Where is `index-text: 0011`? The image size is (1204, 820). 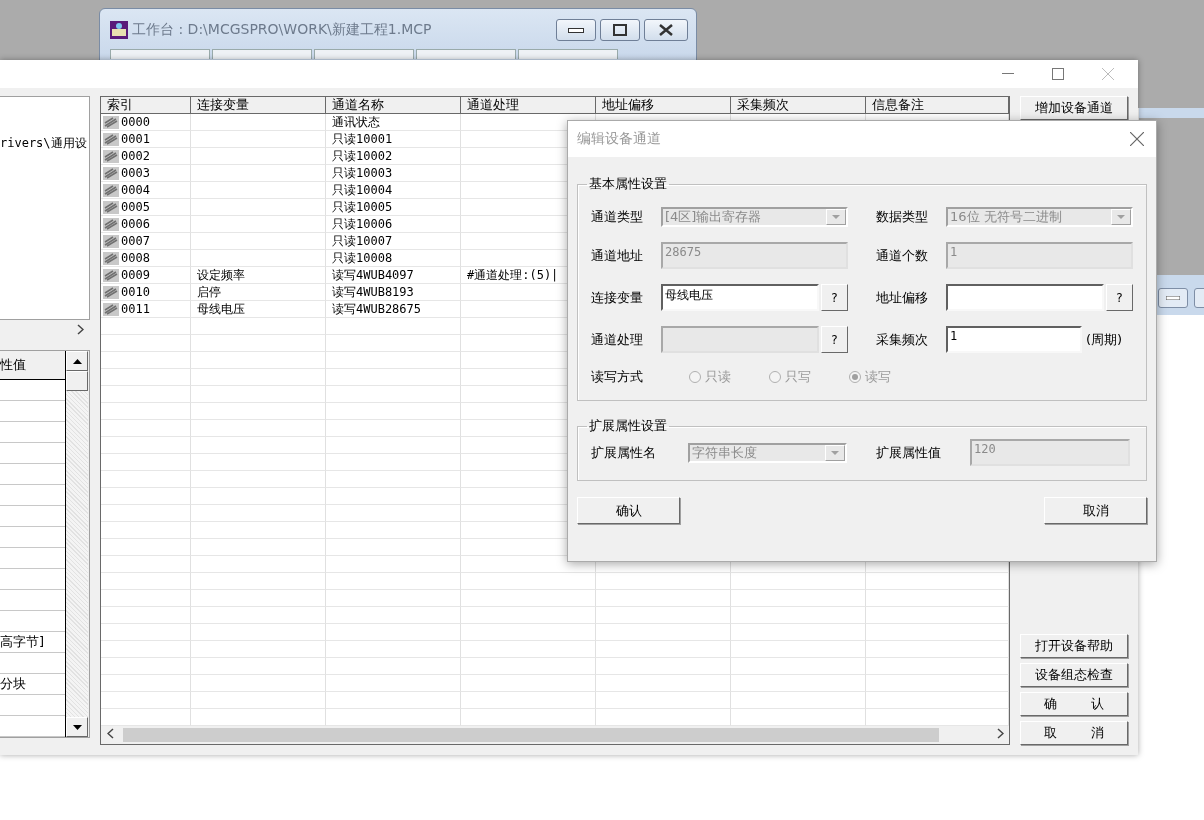 index-text: 0011 is located at coordinates (135, 309).